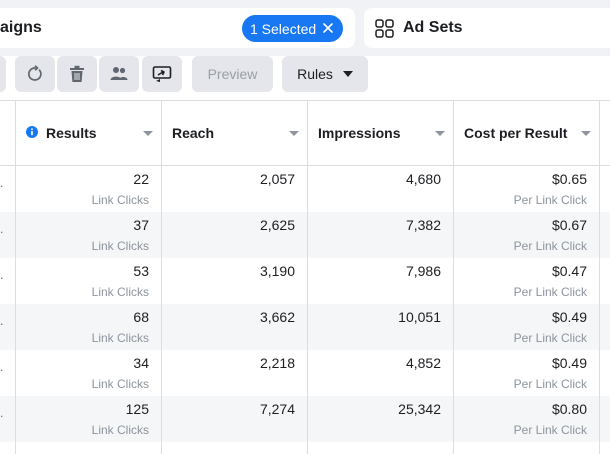 The height and width of the screenshot is (454, 610). I want to click on refresh-button, so click(35, 74).